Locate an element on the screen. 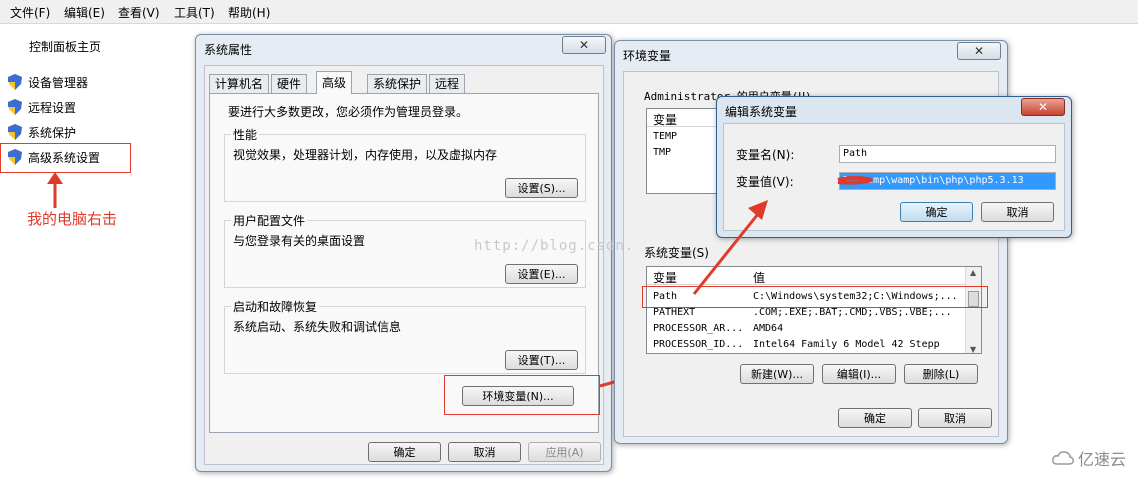 This screenshot has width=1138, height=479. table-row: PROCESSOR_AR... AMD64 is located at coordinates (806, 329).